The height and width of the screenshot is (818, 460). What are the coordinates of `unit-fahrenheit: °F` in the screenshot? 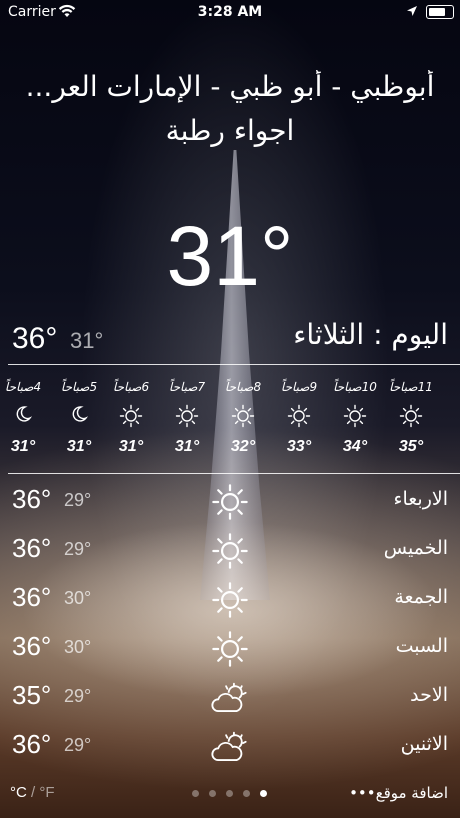 It's located at (46, 792).